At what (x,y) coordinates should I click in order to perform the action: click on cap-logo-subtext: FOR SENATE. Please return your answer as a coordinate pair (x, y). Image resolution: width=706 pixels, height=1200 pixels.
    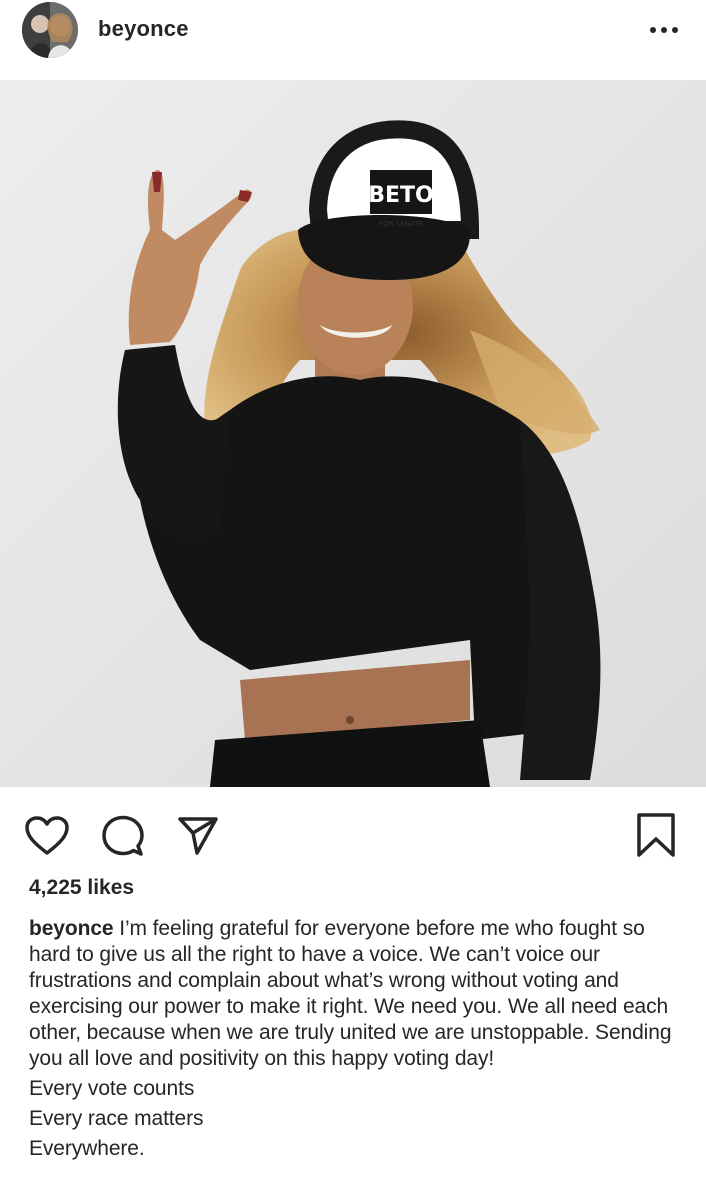
    Looking at the image, I should click on (401, 224).